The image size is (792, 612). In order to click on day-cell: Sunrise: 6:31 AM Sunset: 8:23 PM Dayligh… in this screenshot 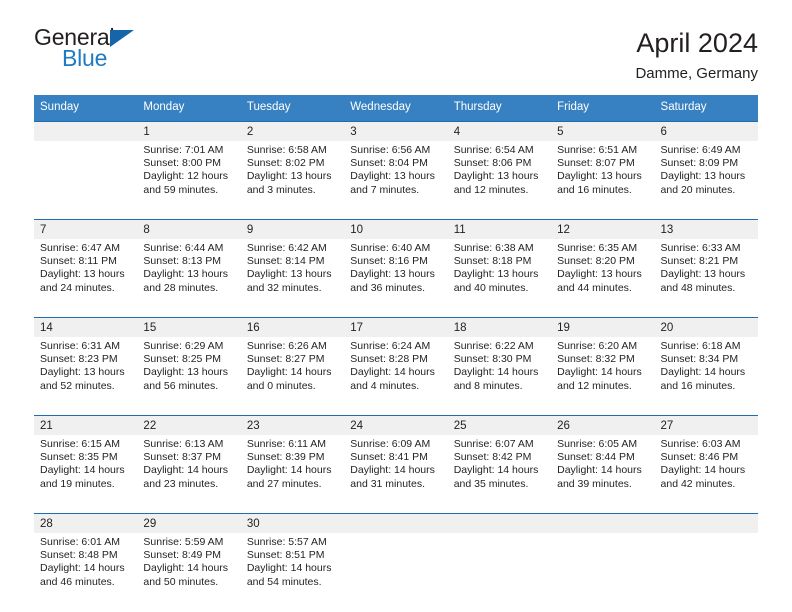, I will do `click(85, 371)`.